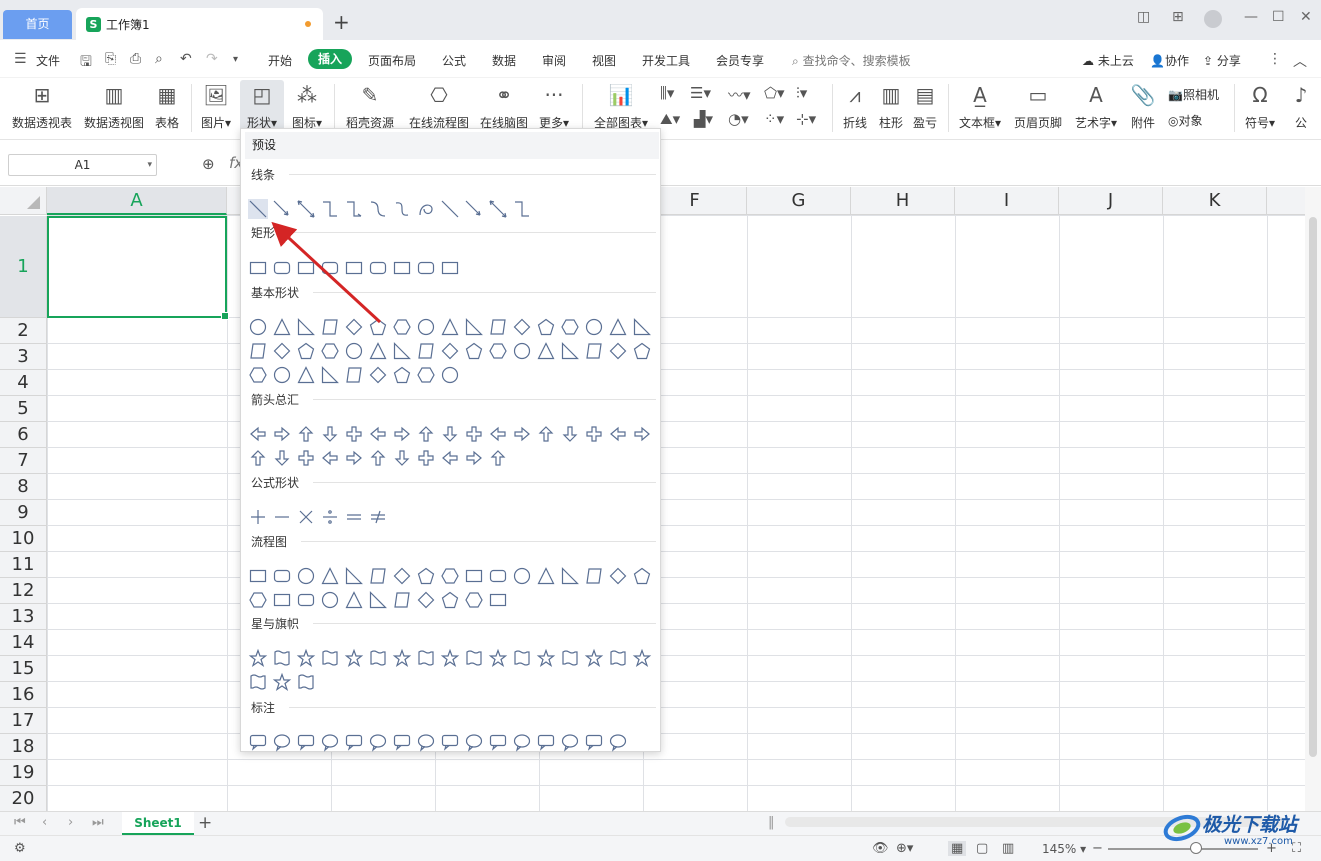  Describe the element at coordinates (1278, 17) in the screenshot. I see `maximize-icon: ☐` at that location.